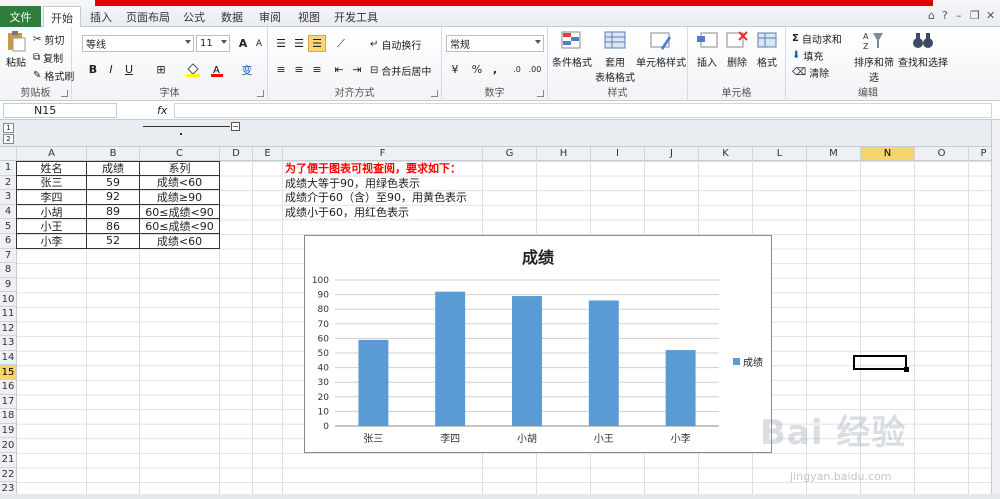 This screenshot has width=1000, height=499. I want to click on row-header-6: 6, so click(8, 241).